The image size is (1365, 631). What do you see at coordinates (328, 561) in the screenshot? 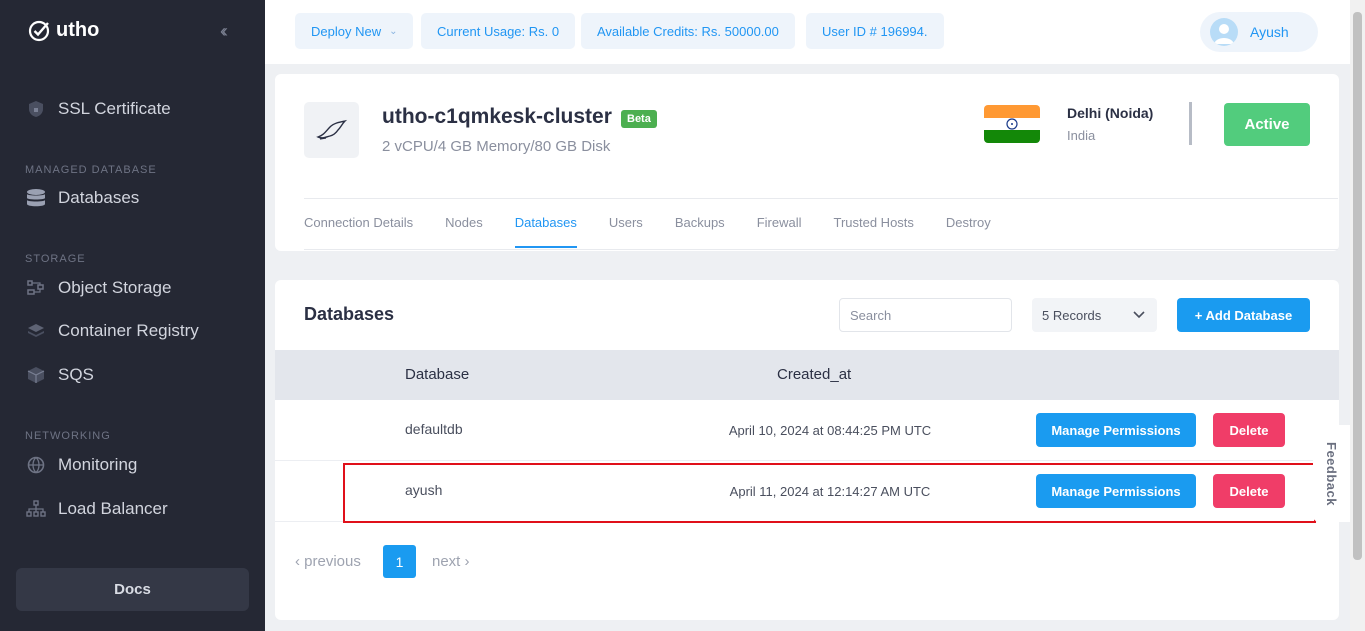
I see `pagination-previous: ‹ previous` at bounding box center [328, 561].